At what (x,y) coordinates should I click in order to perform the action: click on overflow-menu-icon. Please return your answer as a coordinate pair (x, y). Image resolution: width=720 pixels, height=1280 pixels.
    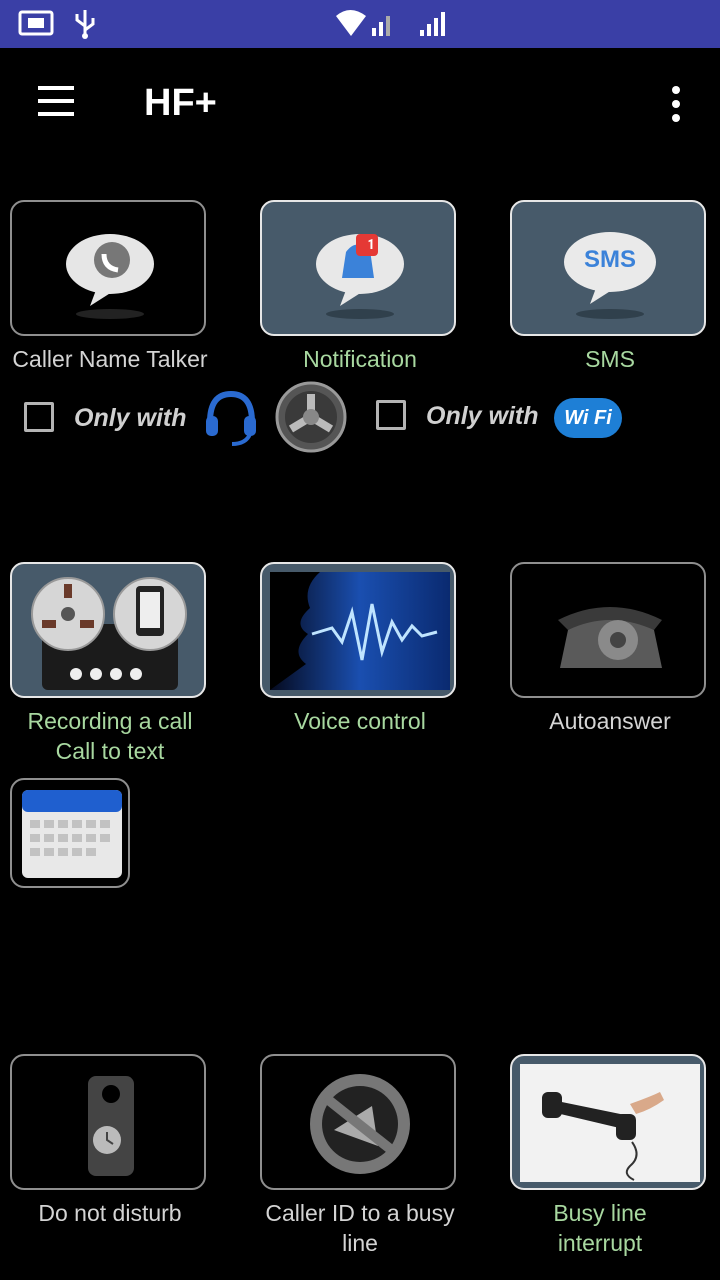
    Looking at the image, I should click on (676, 104).